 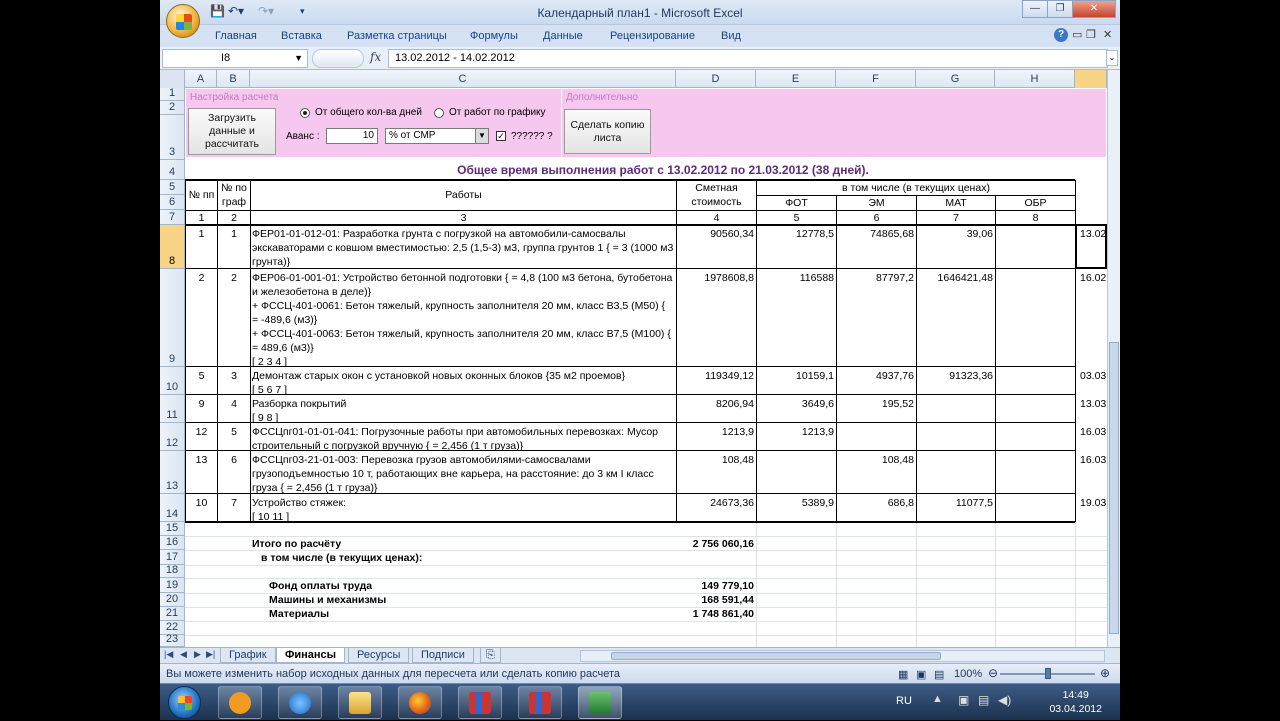 What do you see at coordinates (234, 432) in the screenshot?
I see `cell-graf: 5` at bounding box center [234, 432].